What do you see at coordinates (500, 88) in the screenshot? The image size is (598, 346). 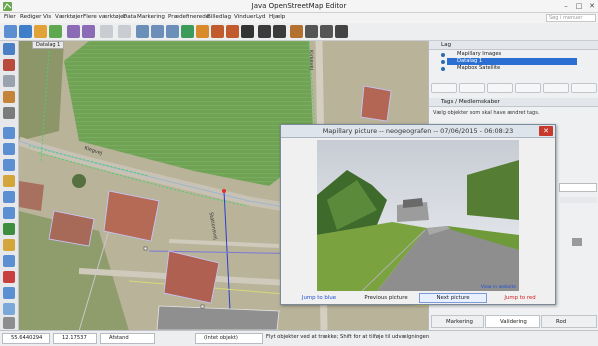 I see `activate-button` at bounding box center [500, 88].